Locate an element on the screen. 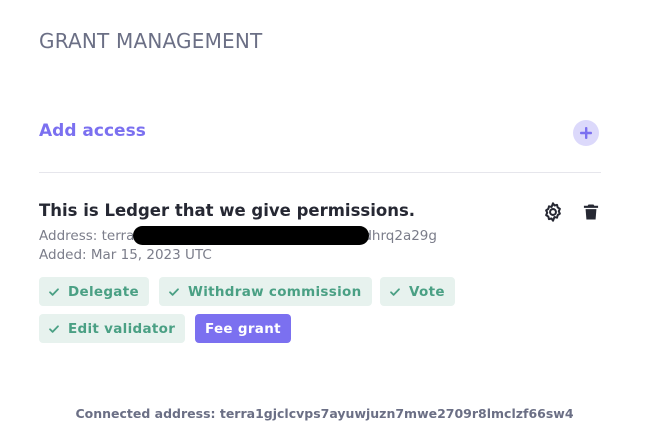 Image resolution: width=649 pixels, height=442 pixels. grant-delete-button is located at coordinates (591, 212).